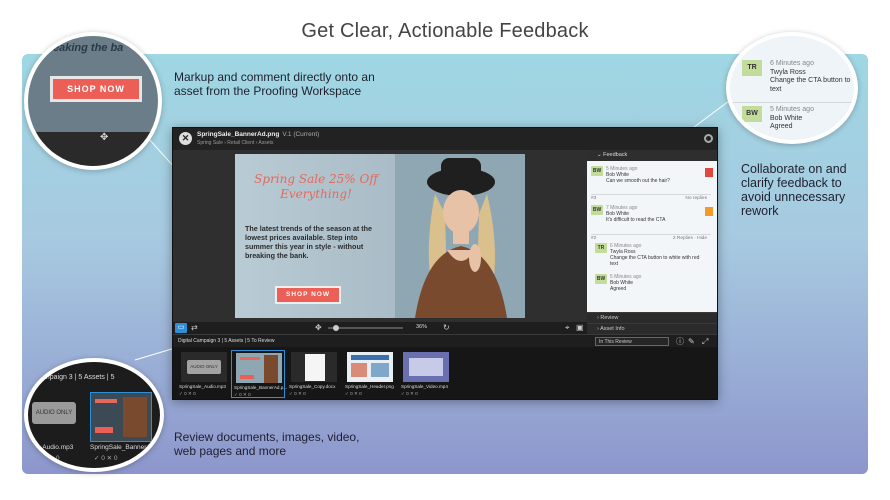 The height and width of the screenshot is (500, 890). What do you see at coordinates (336, 328) in the screenshot?
I see `seek-knob` at bounding box center [336, 328].